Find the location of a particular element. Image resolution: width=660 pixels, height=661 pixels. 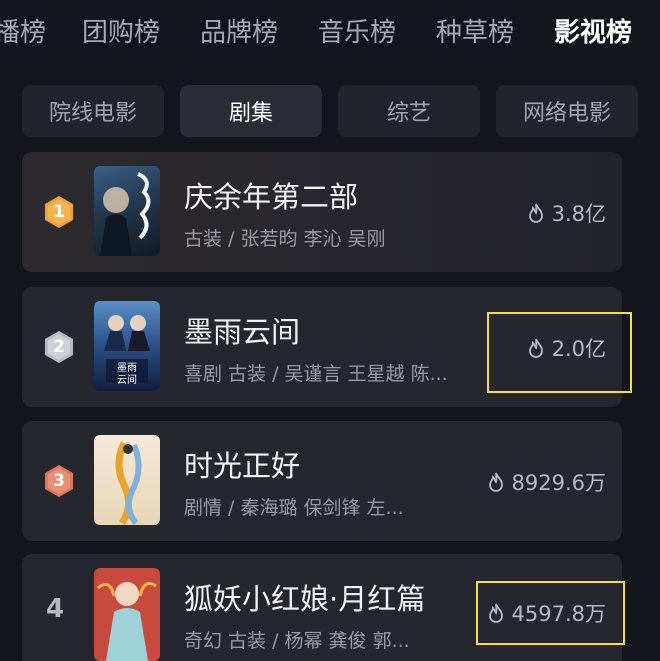

ranking-type-tabs: 播榜 团购榜 品牌榜 音乐榜 种草榜 影视榜 is located at coordinates (330, 33).